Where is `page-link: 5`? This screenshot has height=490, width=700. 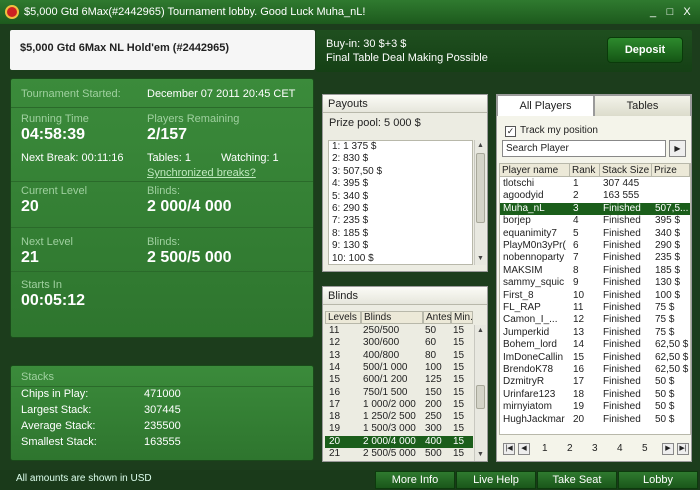
page-link: 5 is located at coordinates (645, 448).